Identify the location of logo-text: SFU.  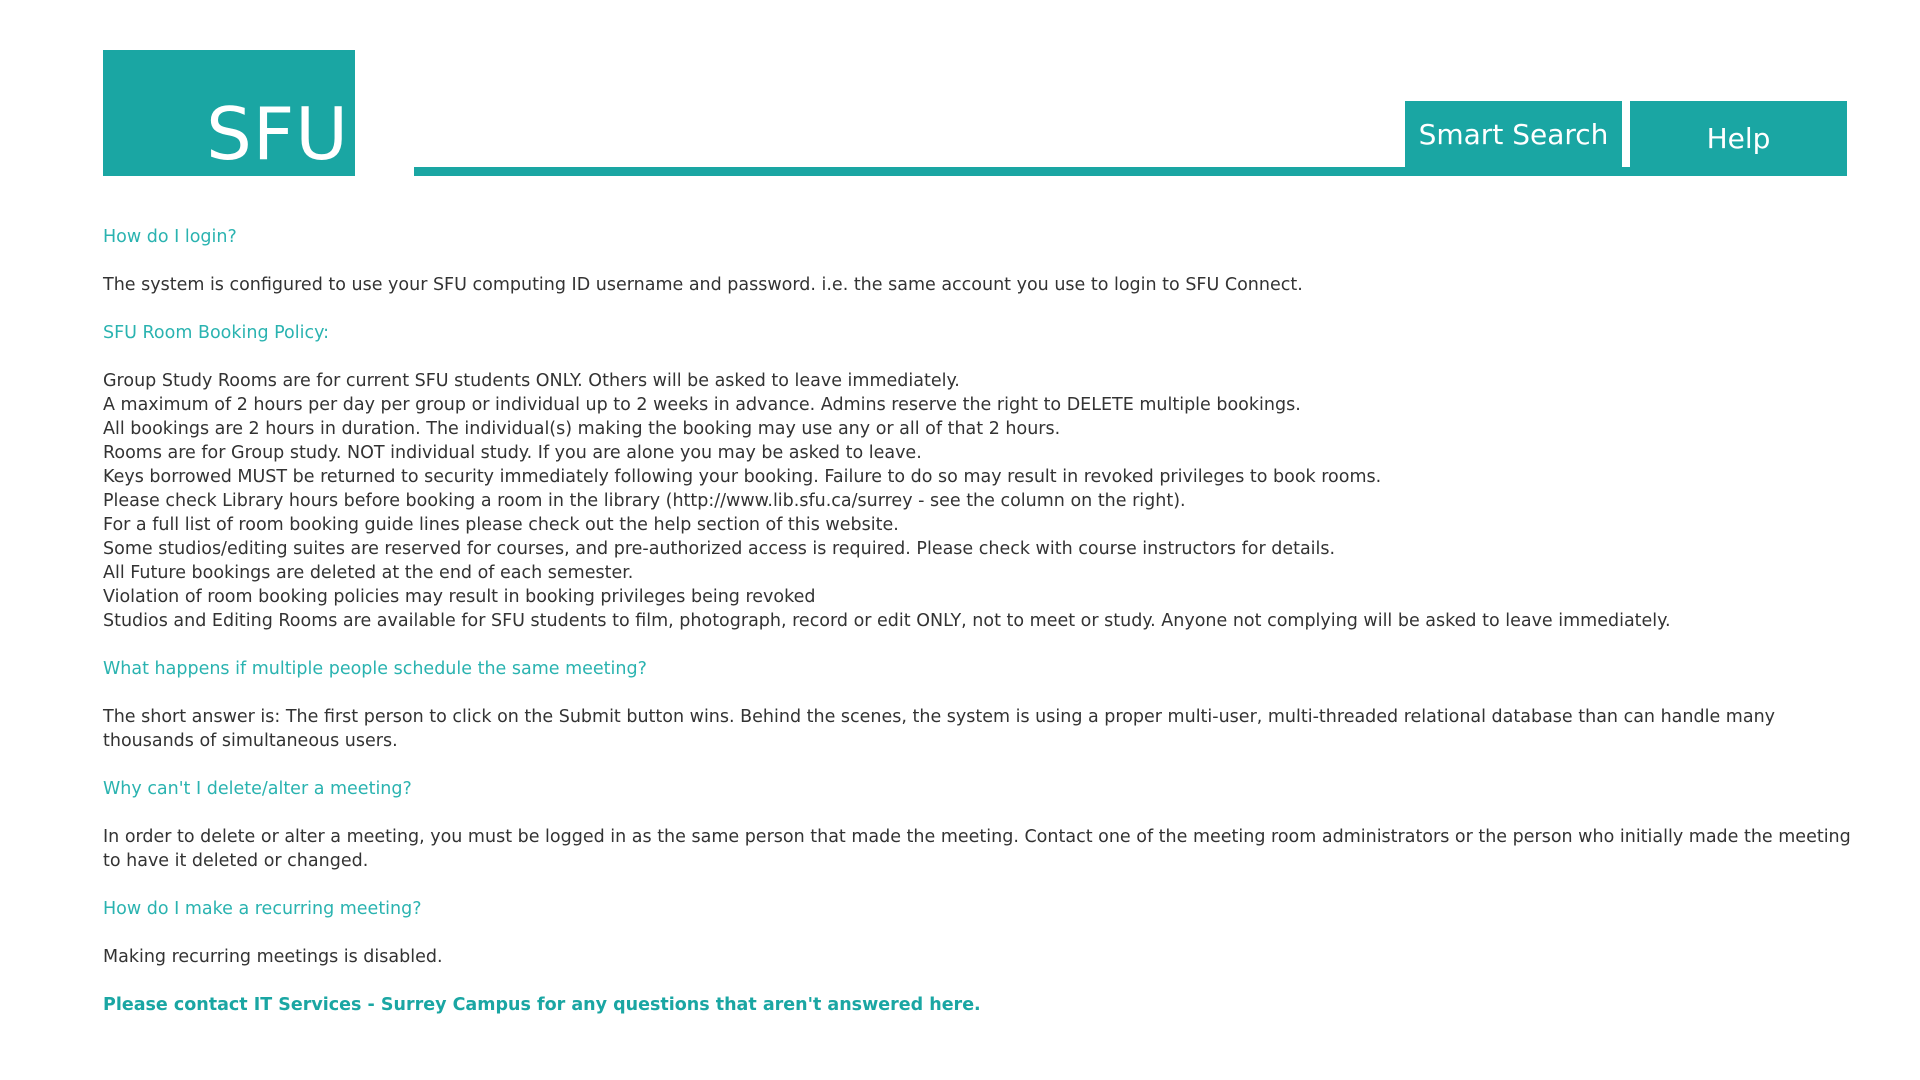
(277, 134).